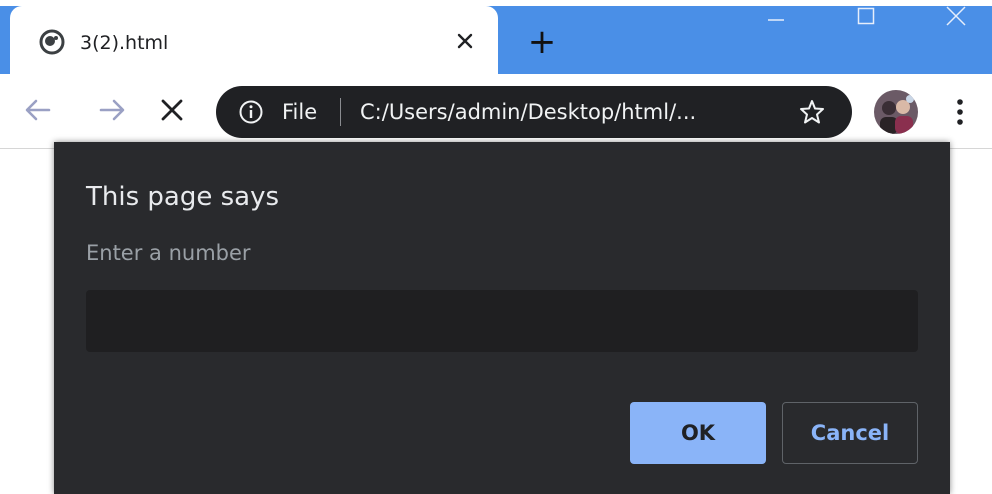  I want to click on stop-button, so click(172, 112).